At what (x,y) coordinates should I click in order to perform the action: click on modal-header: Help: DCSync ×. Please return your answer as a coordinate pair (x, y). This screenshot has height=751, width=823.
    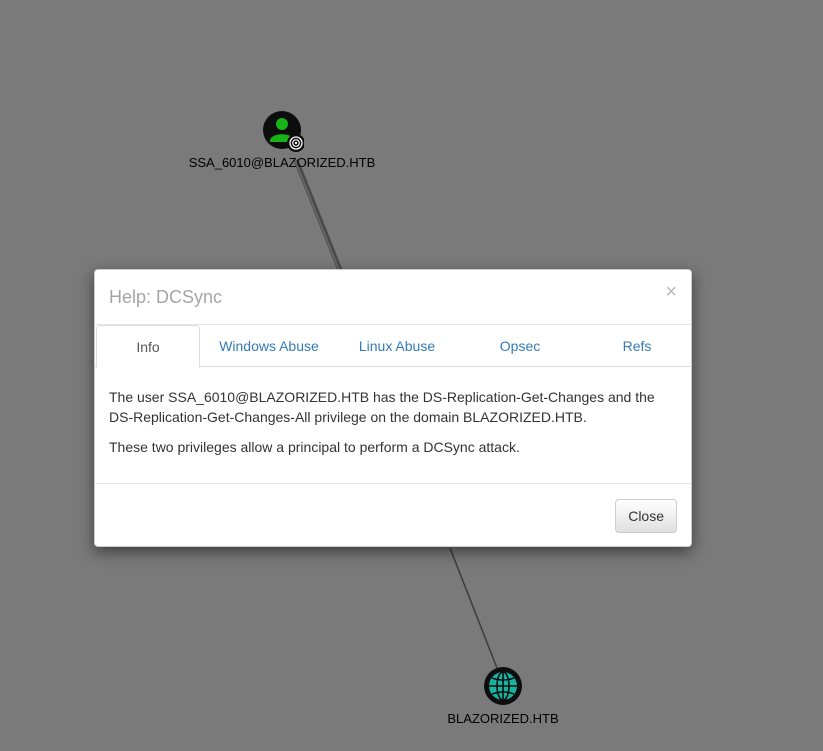
    Looking at the image, I should click on (393, 297).